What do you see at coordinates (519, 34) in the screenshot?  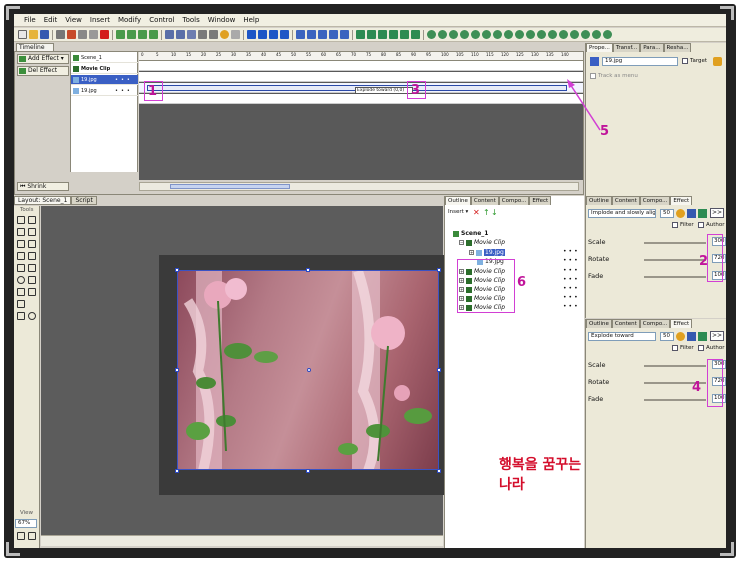 I see `effect-i-icon` at bounding box center [519, 34].